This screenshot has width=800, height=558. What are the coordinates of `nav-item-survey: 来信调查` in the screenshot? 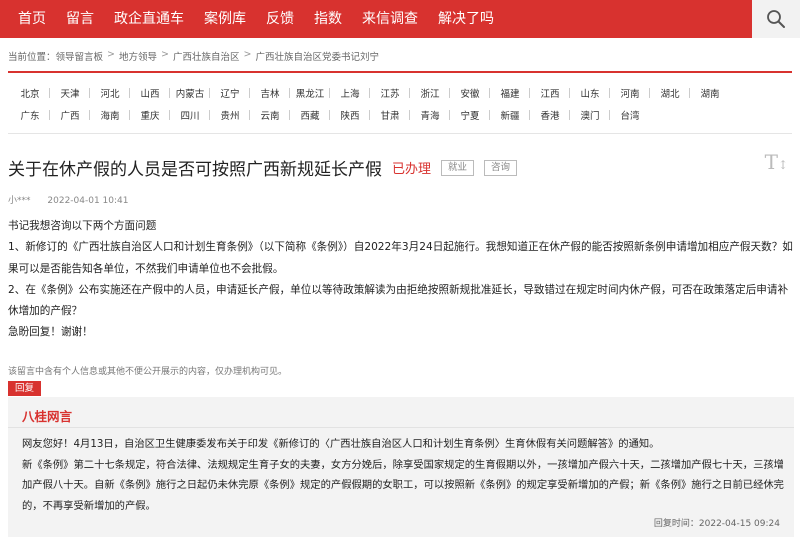 It's located at (390, 19).